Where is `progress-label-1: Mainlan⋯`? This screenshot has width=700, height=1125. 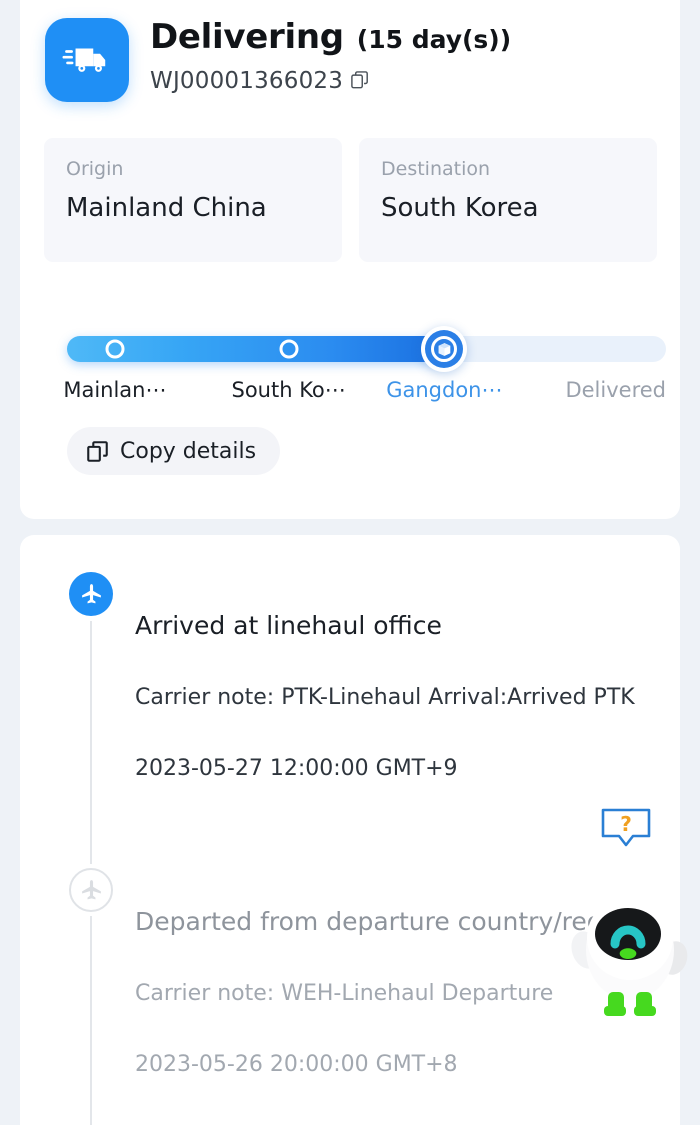 progress-label-1: Mainlan⋯ is located at coordinates (115, 390).